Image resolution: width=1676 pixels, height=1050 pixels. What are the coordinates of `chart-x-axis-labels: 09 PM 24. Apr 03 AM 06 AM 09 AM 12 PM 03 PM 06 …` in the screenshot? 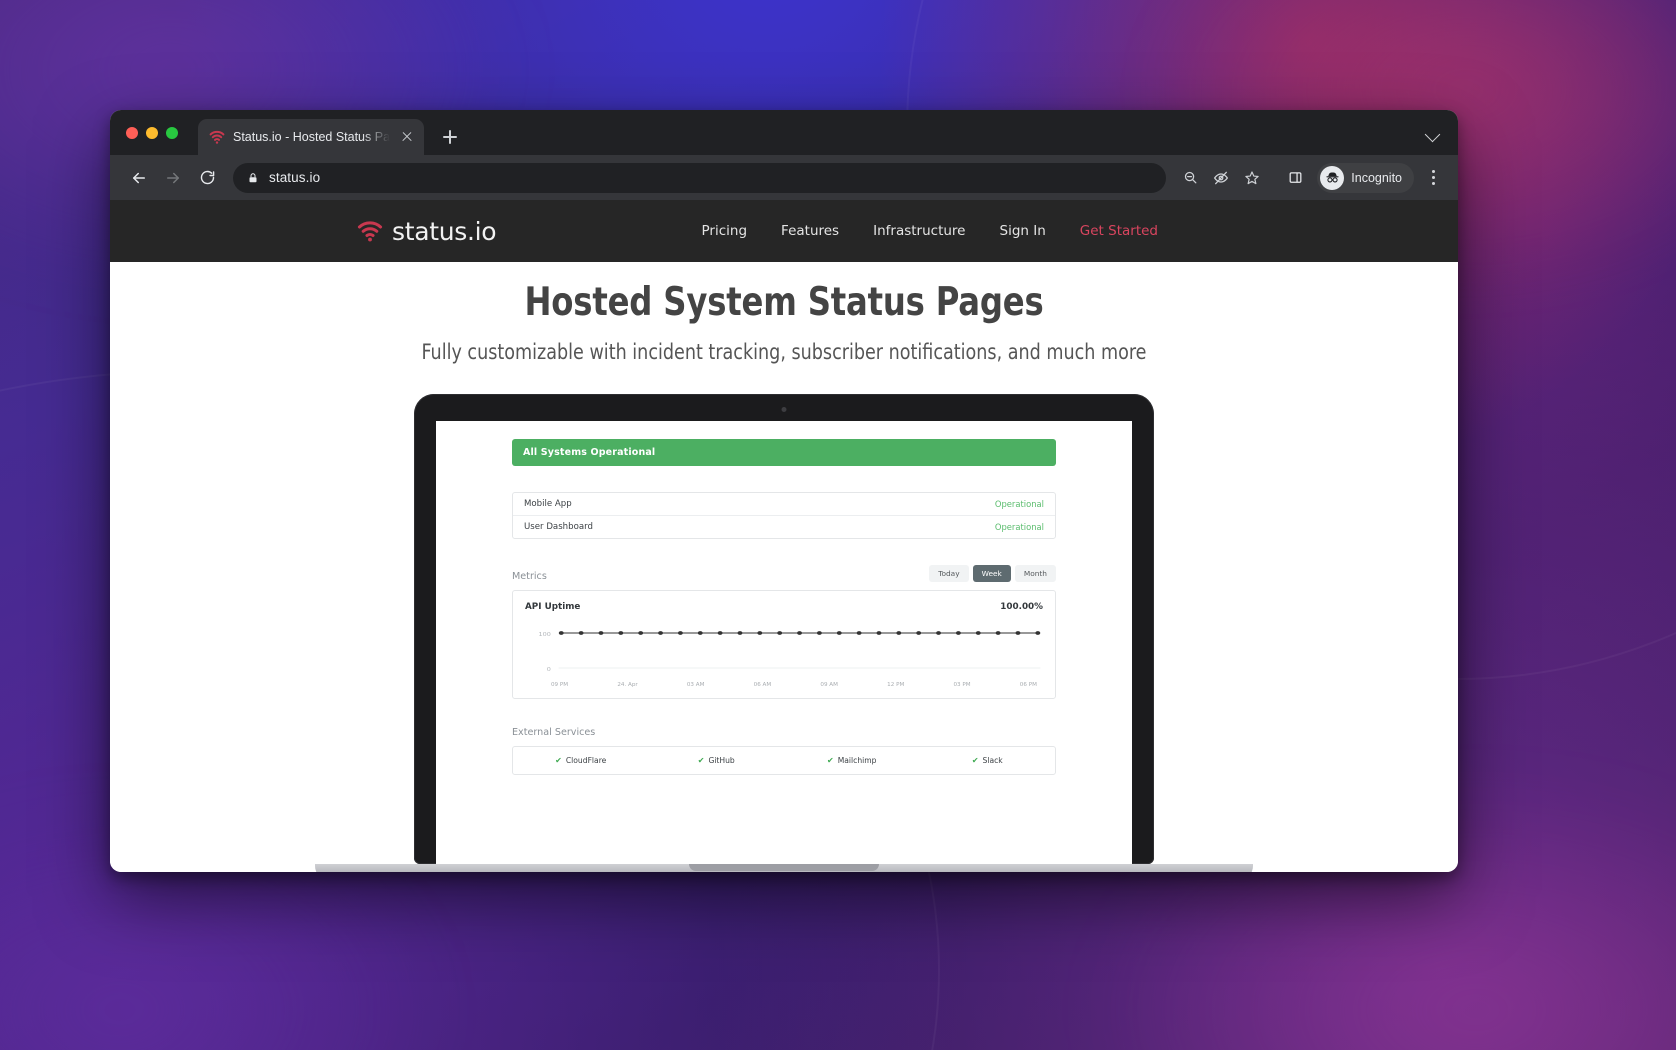 It's located at (784, 685).